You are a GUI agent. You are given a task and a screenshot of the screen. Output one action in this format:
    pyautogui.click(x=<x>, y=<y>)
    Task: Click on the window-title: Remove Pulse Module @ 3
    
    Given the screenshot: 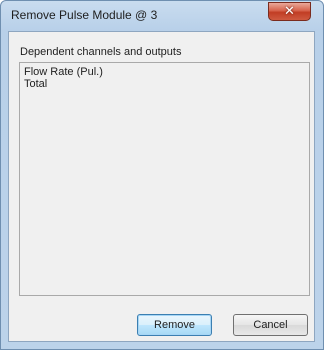 What is the action you would take?
    pyautogui.click(x=84, y=15)
    